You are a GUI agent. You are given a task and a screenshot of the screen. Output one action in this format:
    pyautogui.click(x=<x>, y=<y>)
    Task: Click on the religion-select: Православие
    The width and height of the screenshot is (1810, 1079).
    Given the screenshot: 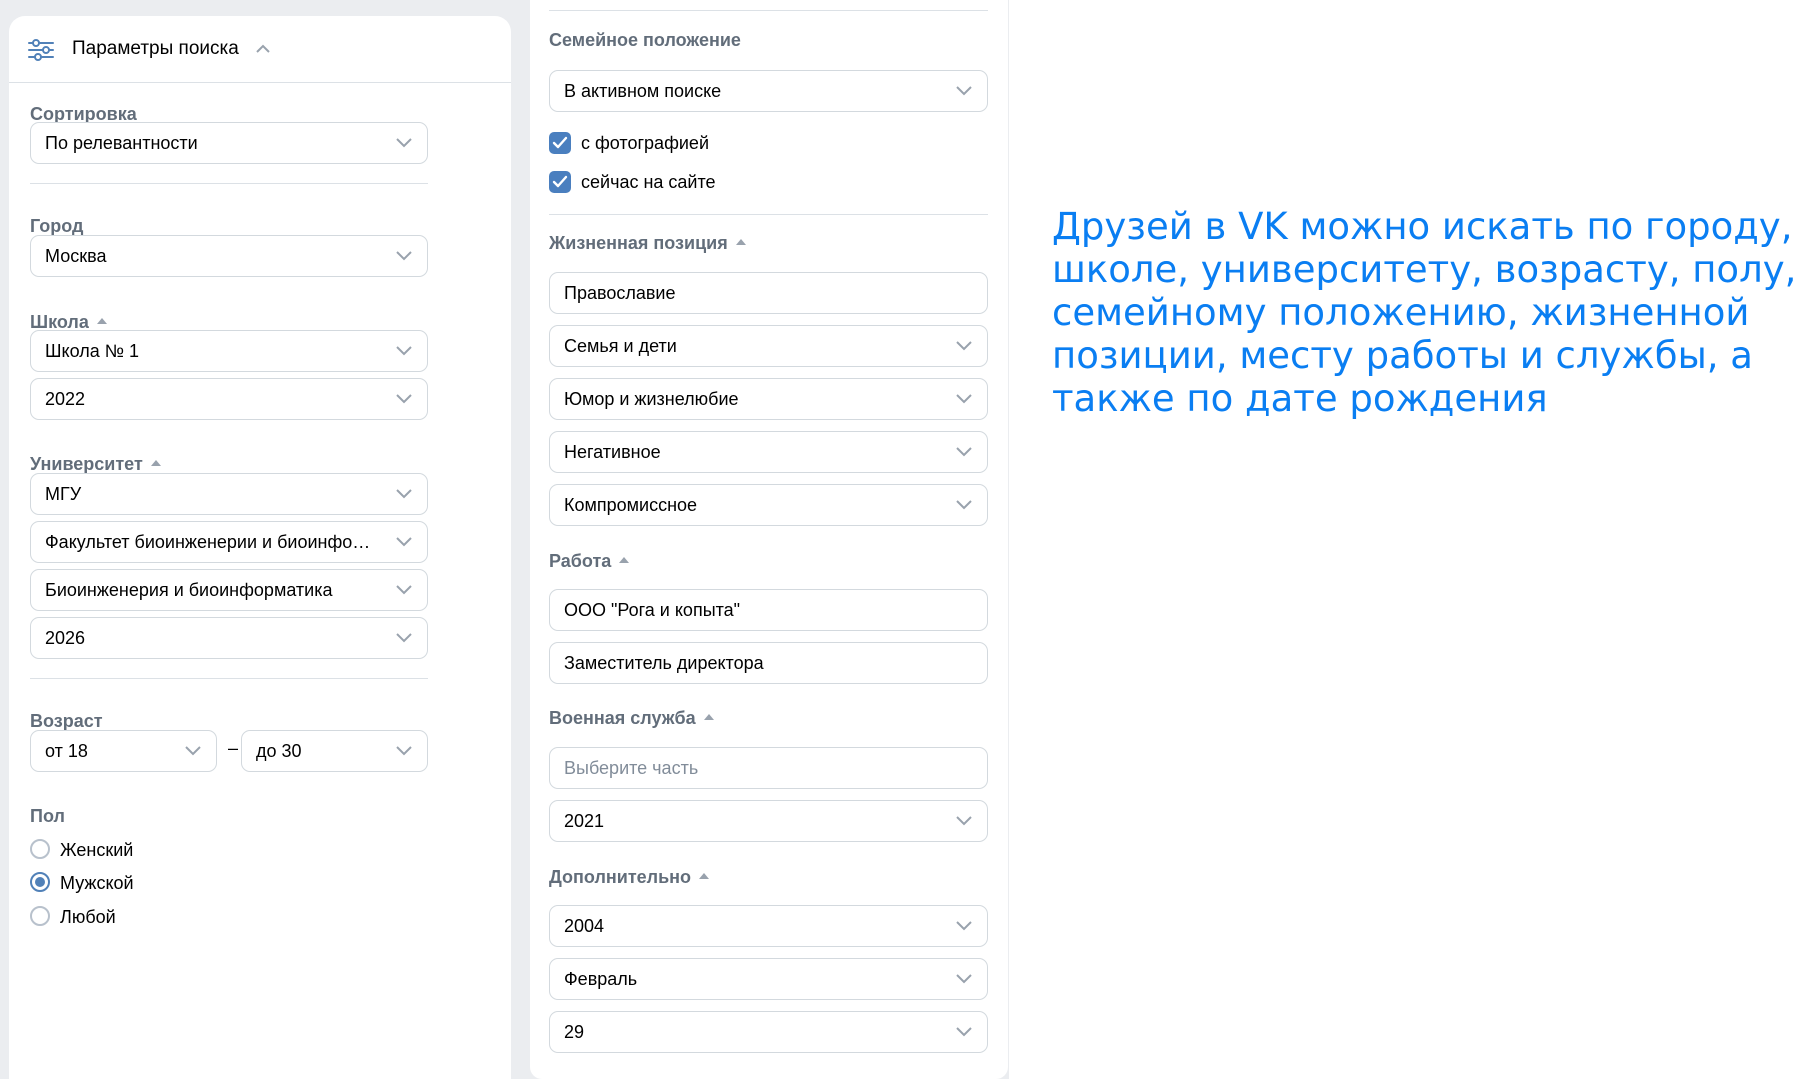 What is the action you would take?
    pyautogui.click(x=768, y=293)
    